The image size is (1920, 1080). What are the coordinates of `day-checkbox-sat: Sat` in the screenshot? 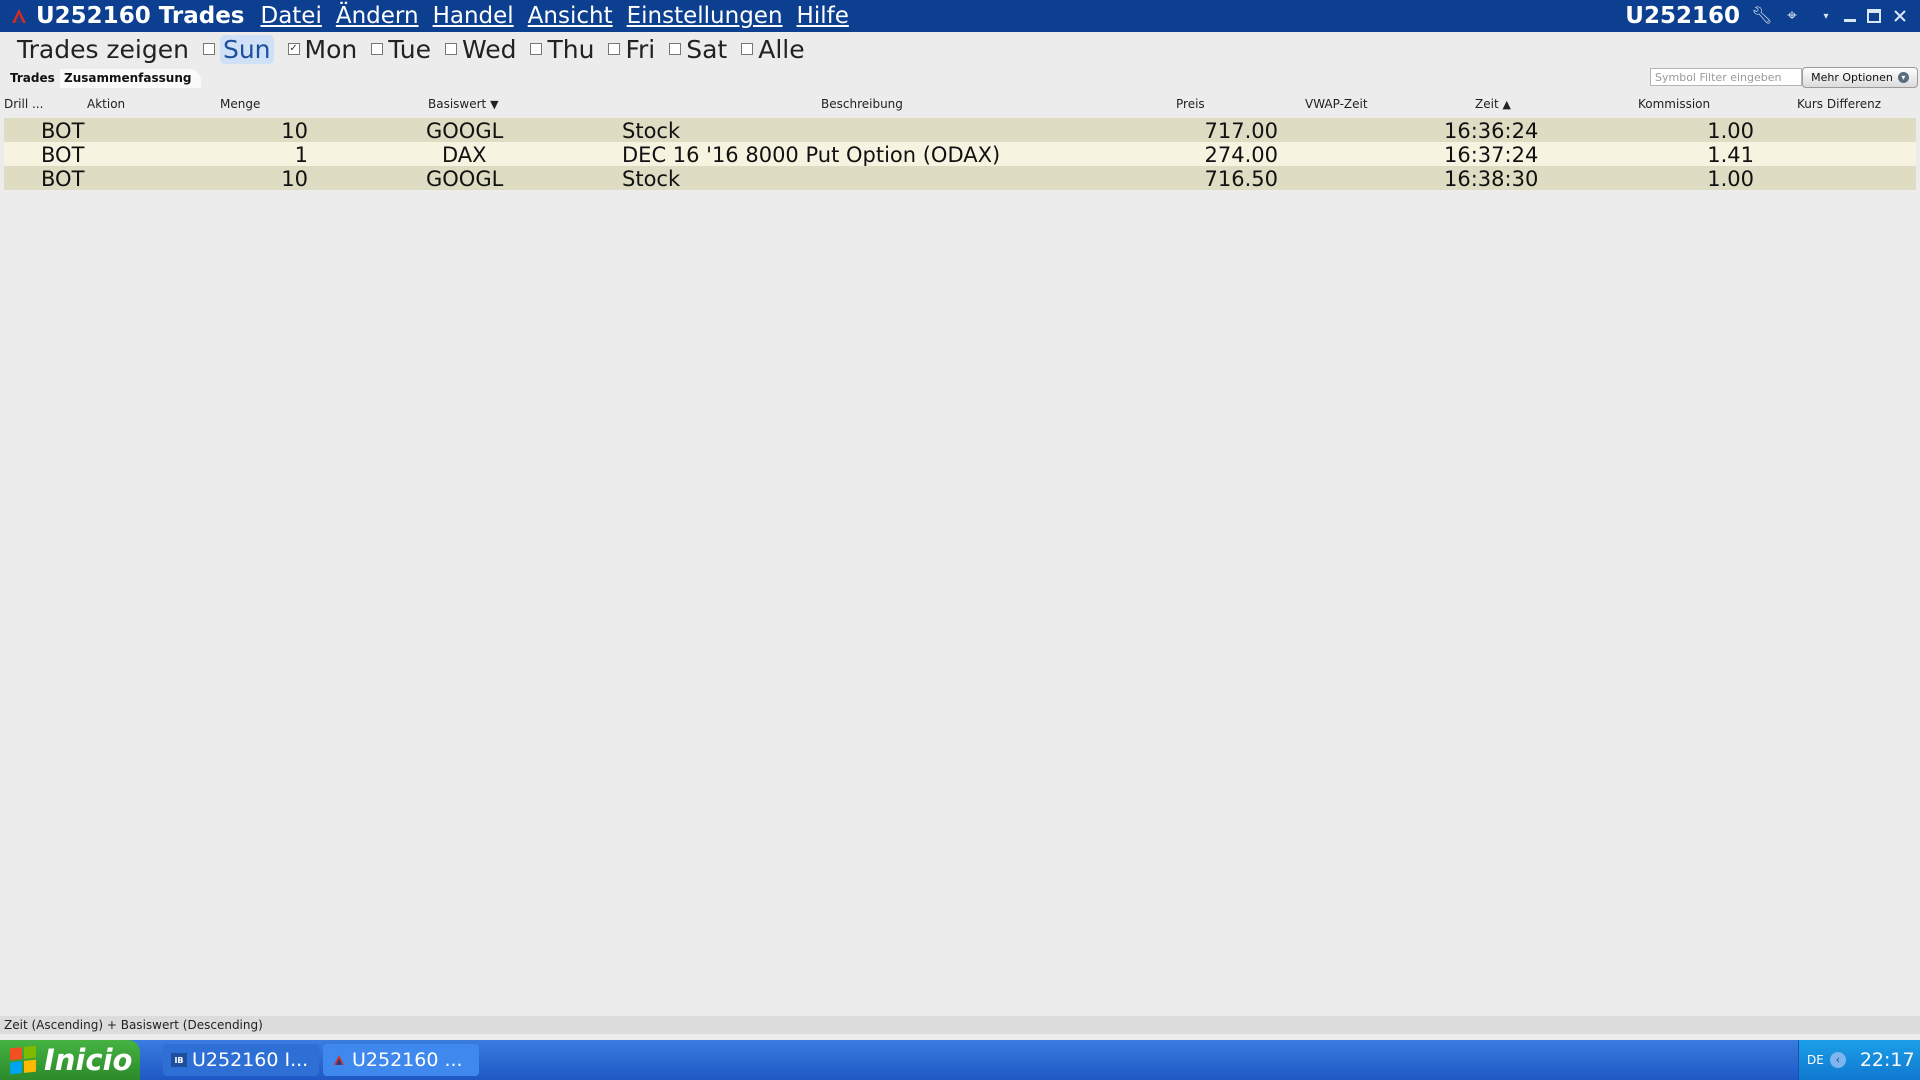 It's located at (698, 49).